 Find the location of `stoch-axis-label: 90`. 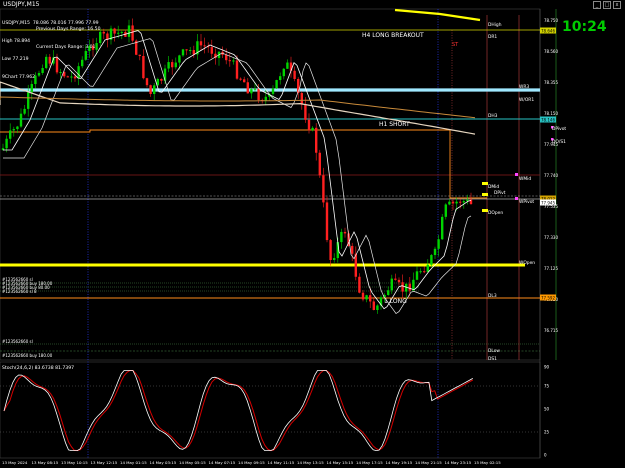

stoch-axis-label: 90 is located at coordinates (547, 367).